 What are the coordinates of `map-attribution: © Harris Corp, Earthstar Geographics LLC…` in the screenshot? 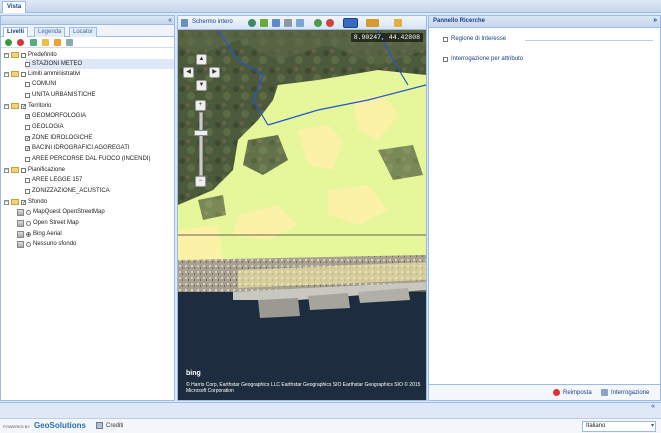 It's located at (303, 388).